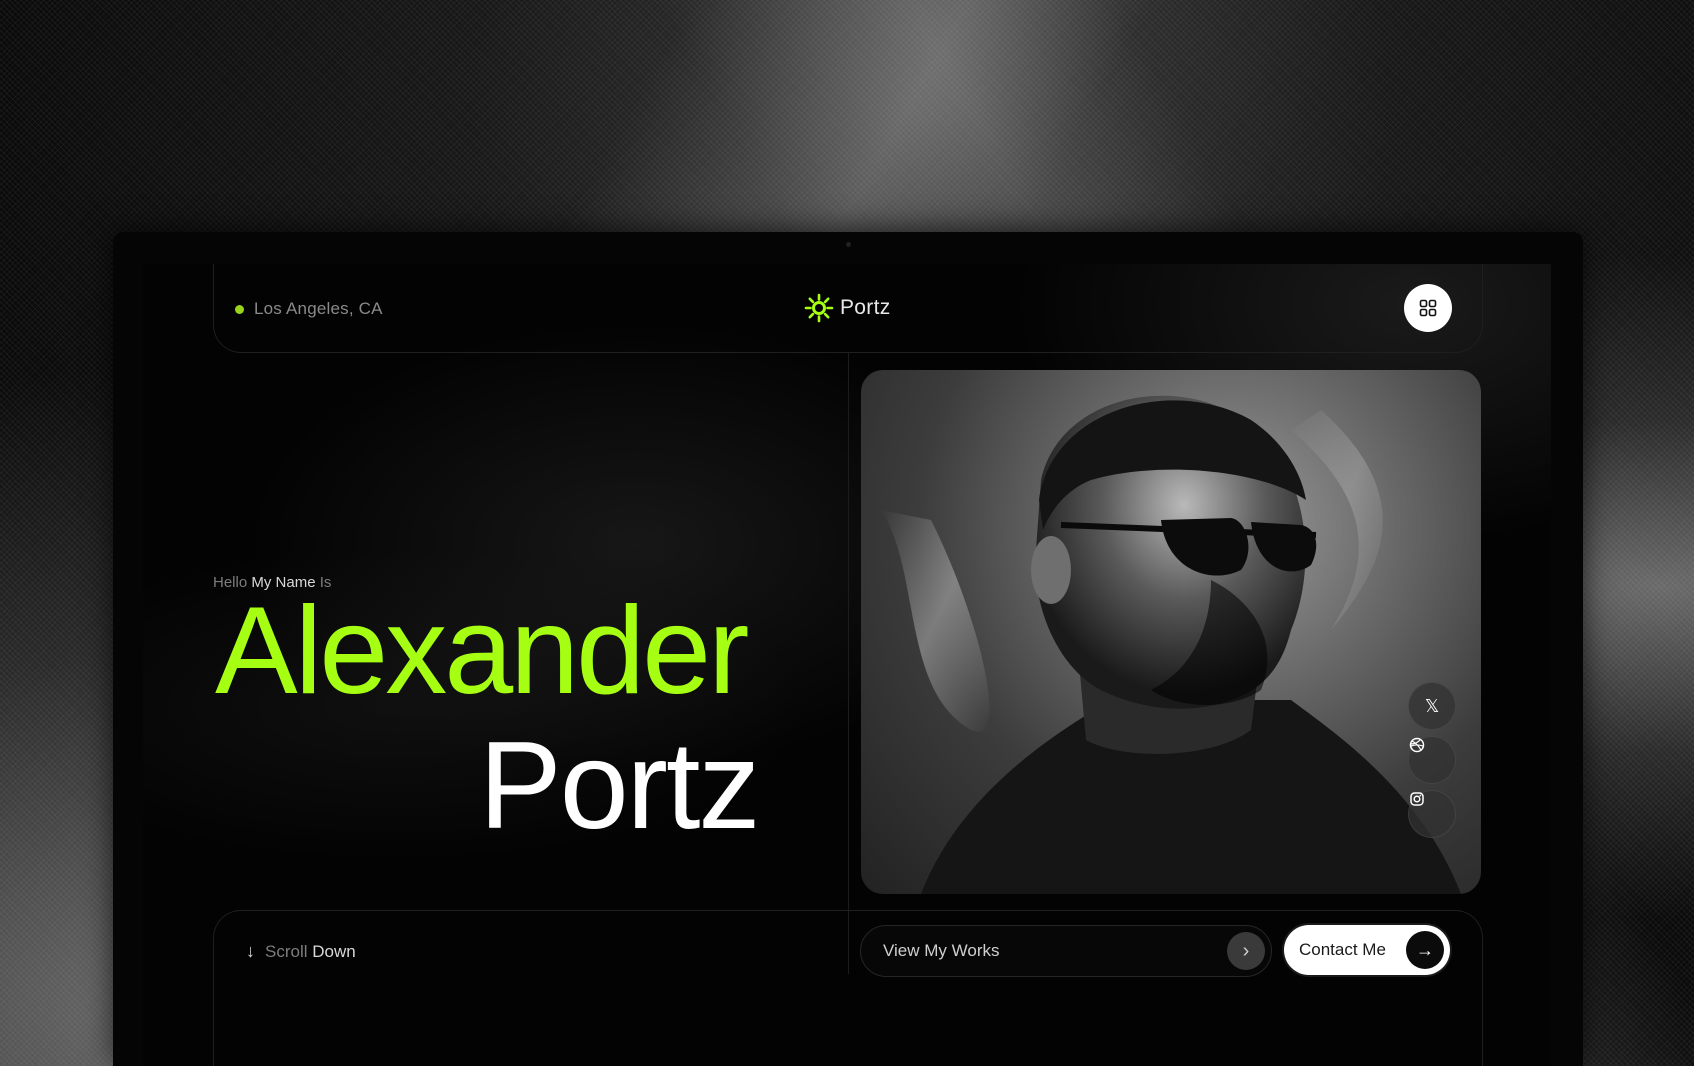 This screenshot has height=1066, width=1694. I want to click on menu-button, so click(1428, 308).